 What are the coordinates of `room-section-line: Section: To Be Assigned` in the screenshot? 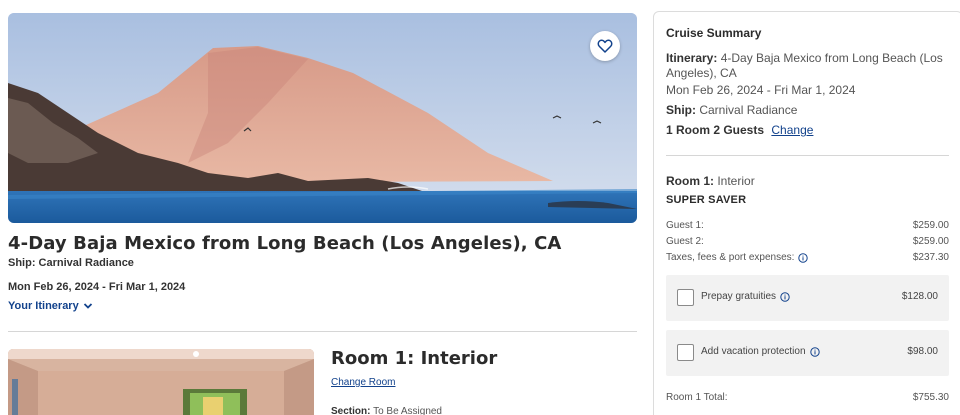 It's located at (386, 410).